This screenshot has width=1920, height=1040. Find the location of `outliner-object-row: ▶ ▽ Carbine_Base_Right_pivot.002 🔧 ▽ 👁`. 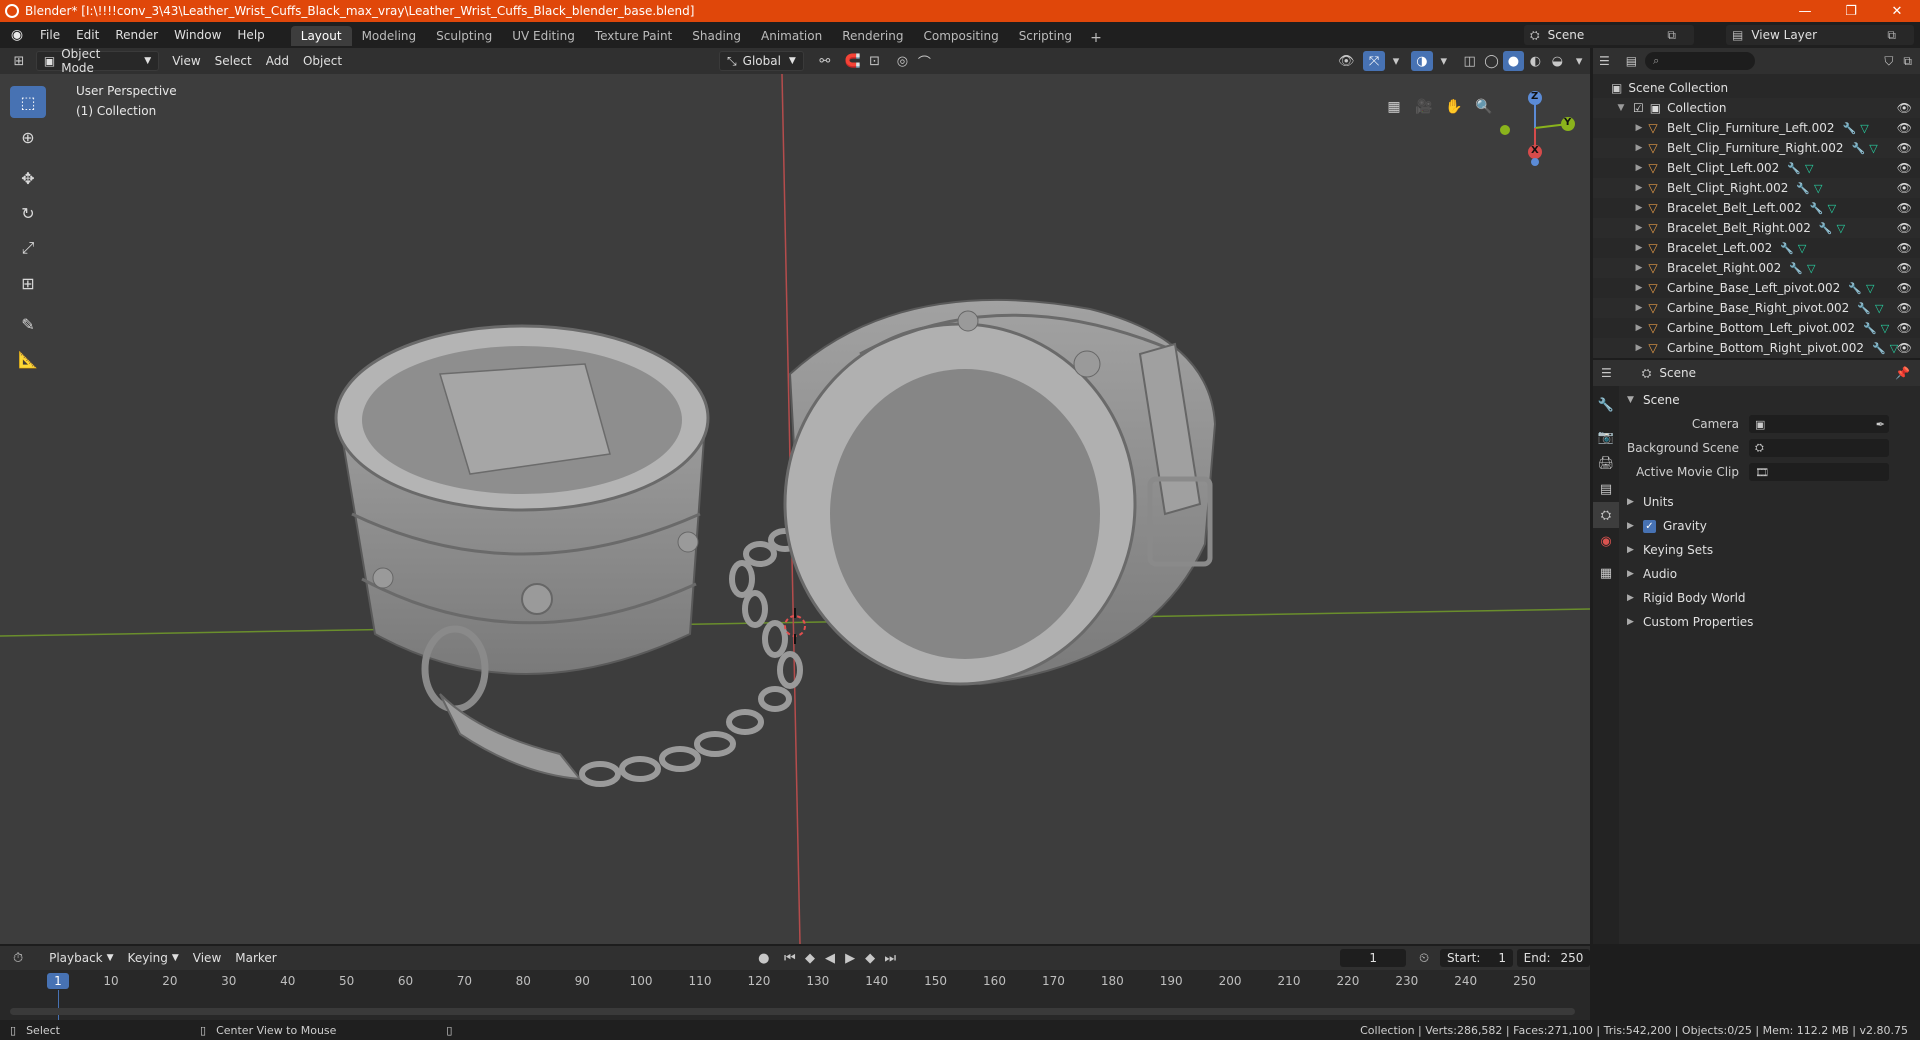

outliner-object-row: ▶ ▽ Carbine_Base_Right_pivot.002 🔧 ▽ 👁 is located at coordinates (1756, 308).